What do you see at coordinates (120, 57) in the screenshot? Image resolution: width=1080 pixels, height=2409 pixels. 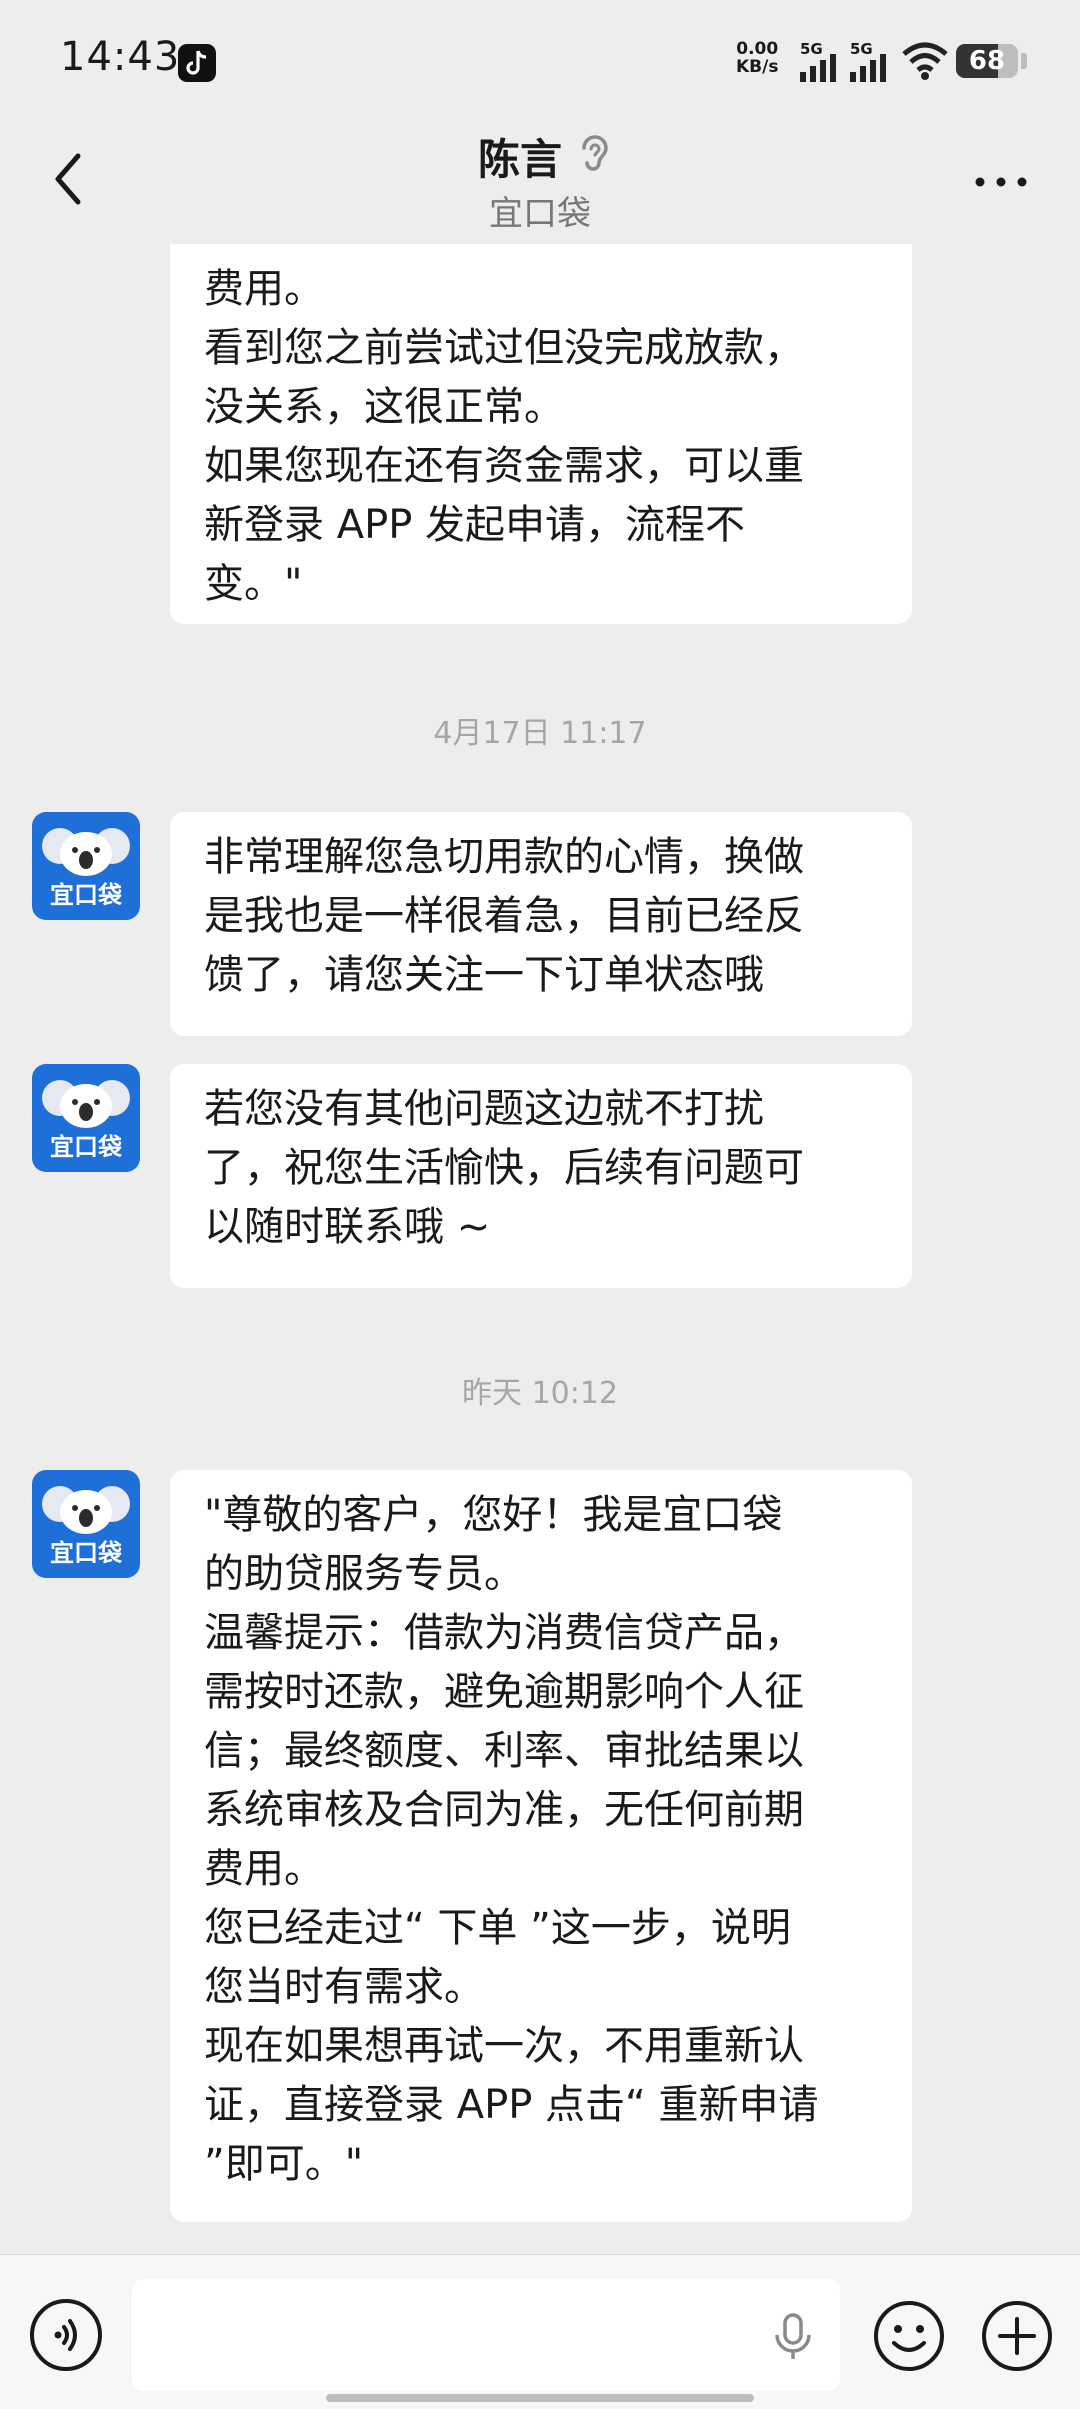 I see `status-time: 14:43` at bounding box center [120, 57].